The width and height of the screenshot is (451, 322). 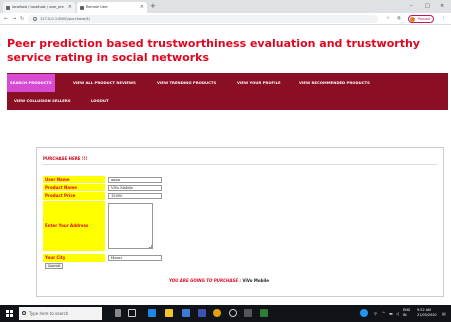 I want to click on lang-code: ENG, so click(x=407, y=310).